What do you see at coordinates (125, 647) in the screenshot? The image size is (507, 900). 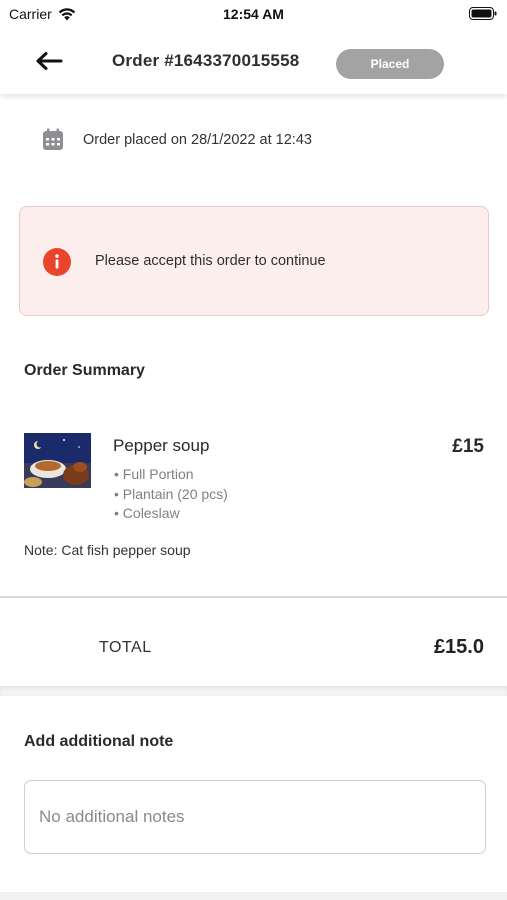 I see `total-label: TOTAL` at bounding box center [125, 647].